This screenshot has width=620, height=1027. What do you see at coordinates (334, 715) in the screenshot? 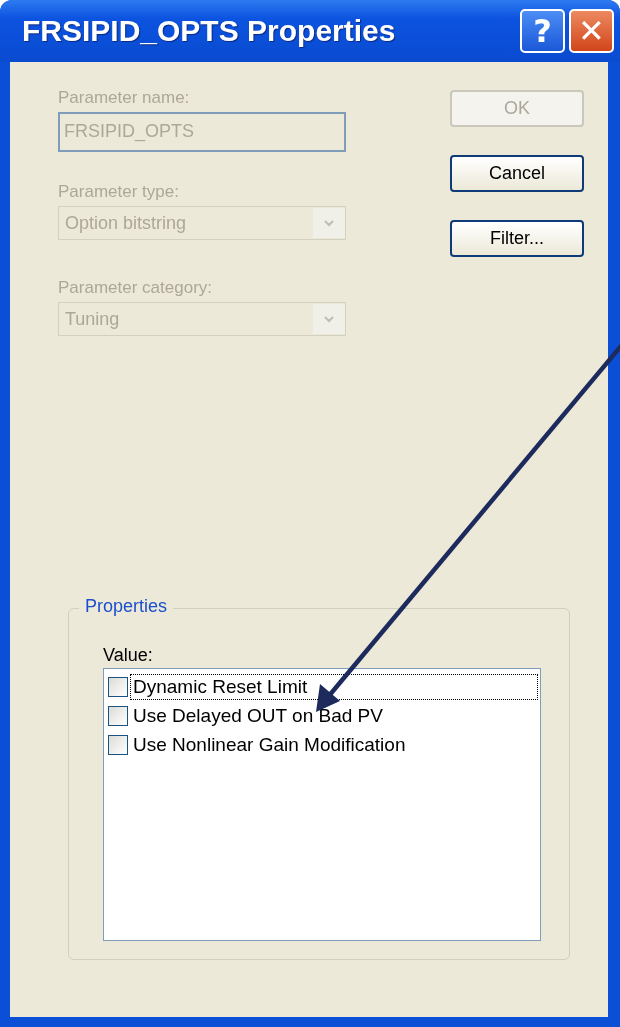
I see `list-item: Use Delayed OUT on Bad PV` at bounding box center [334, 715].